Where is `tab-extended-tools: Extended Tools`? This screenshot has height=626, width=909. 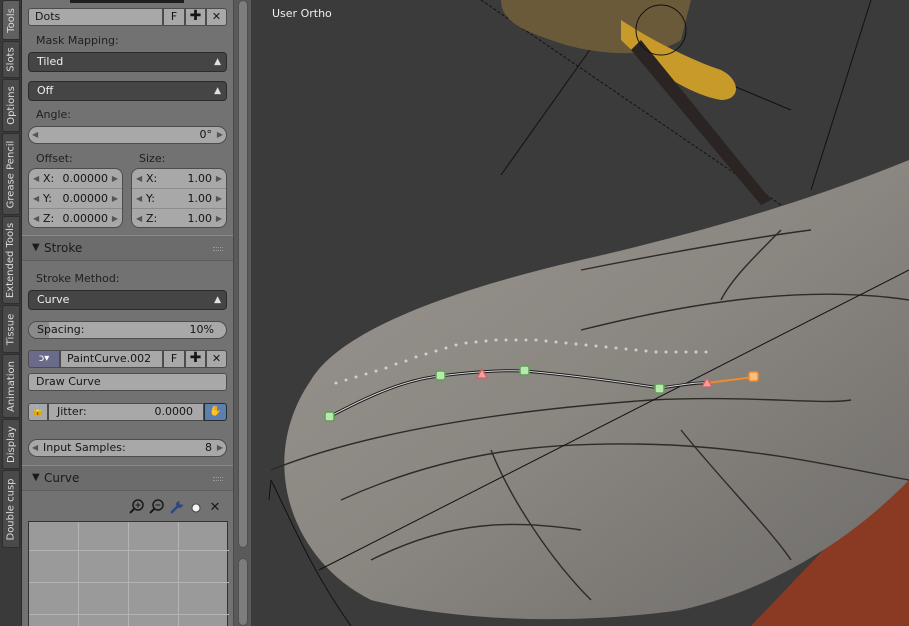 tab-extended-tools: Extended Tools is located at coordinates (11, 260).